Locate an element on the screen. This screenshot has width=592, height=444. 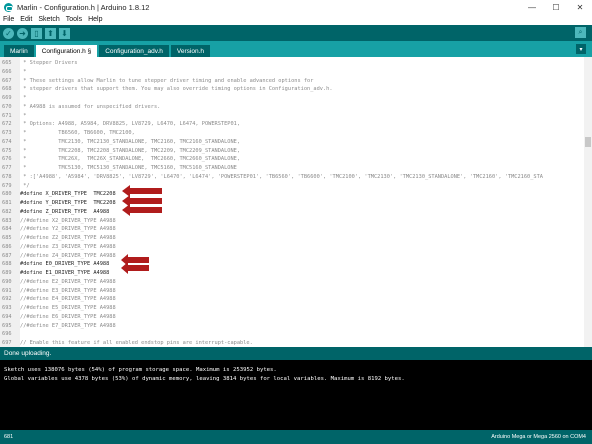
line-number: 672 is located at coordinates (7, 124).